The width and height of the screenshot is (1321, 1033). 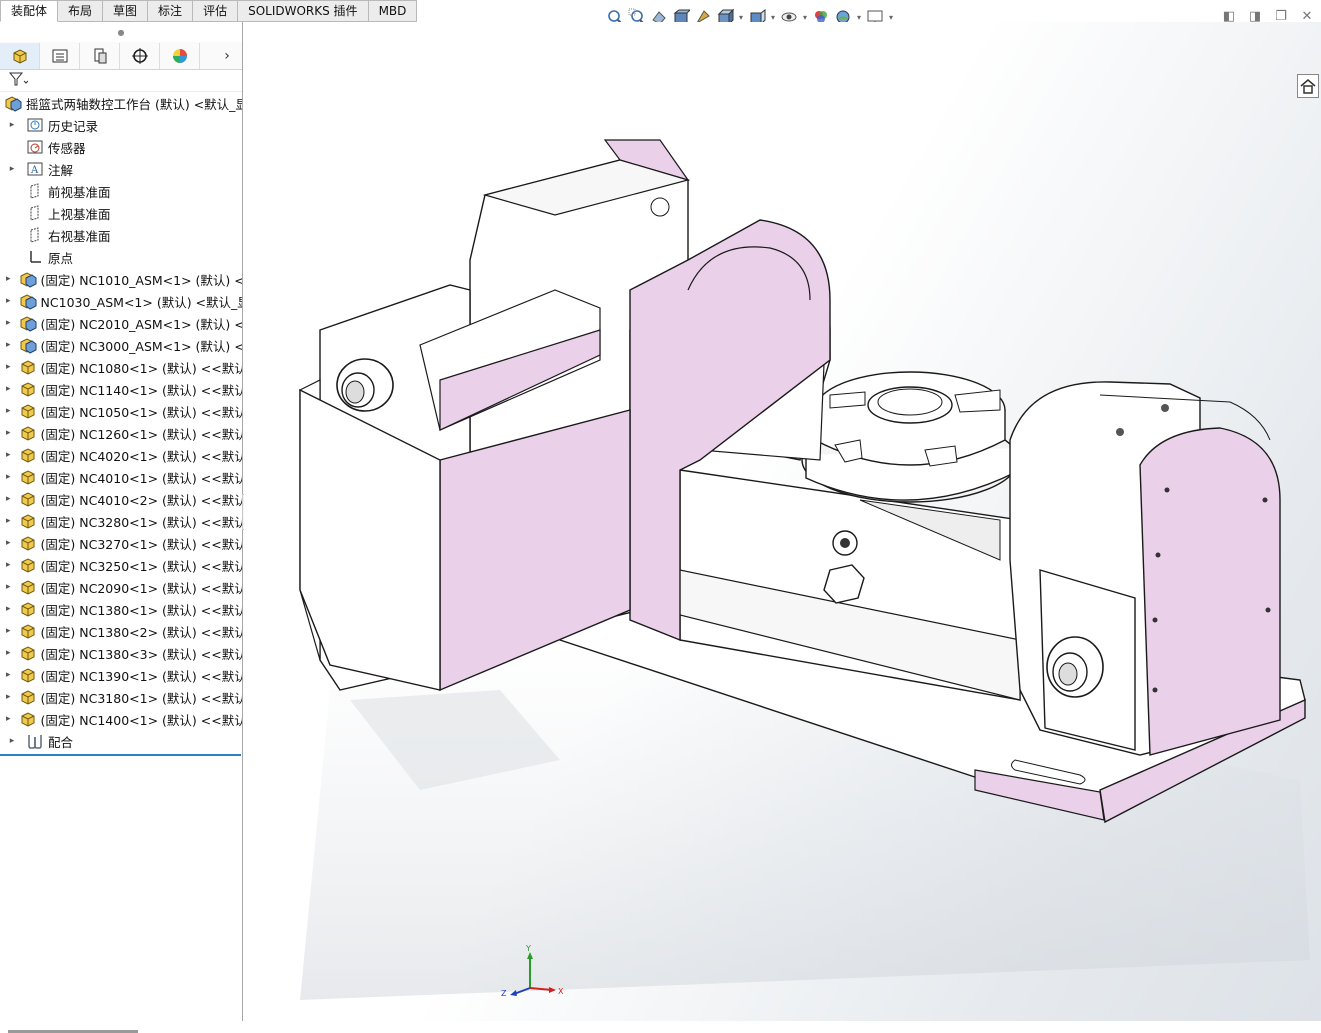 I want to click on propertymanager-tab, so click(x=60, y=55).